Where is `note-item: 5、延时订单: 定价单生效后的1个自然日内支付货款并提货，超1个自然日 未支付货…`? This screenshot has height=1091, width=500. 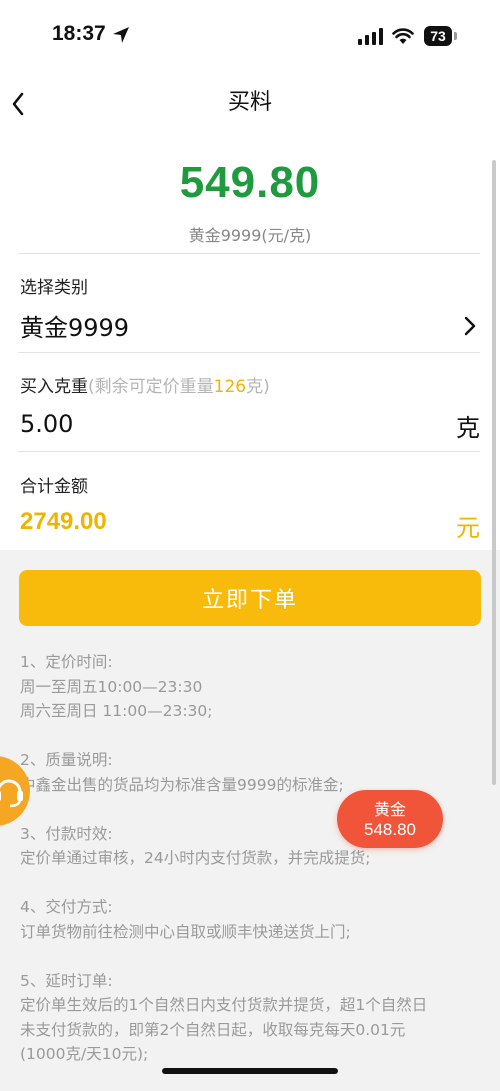 note-item: 5、延时订单: 定价单生效后的1个自然日内支付货款并提货，超1个自然日 未支付货… is located at coordinates (251, 1018).